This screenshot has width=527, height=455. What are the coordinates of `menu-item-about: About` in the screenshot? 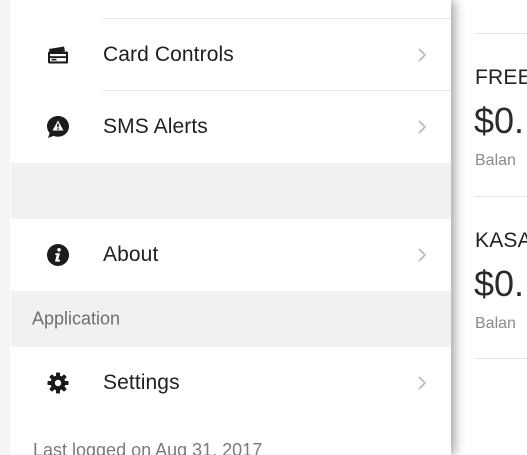 It's located at (231, 255).